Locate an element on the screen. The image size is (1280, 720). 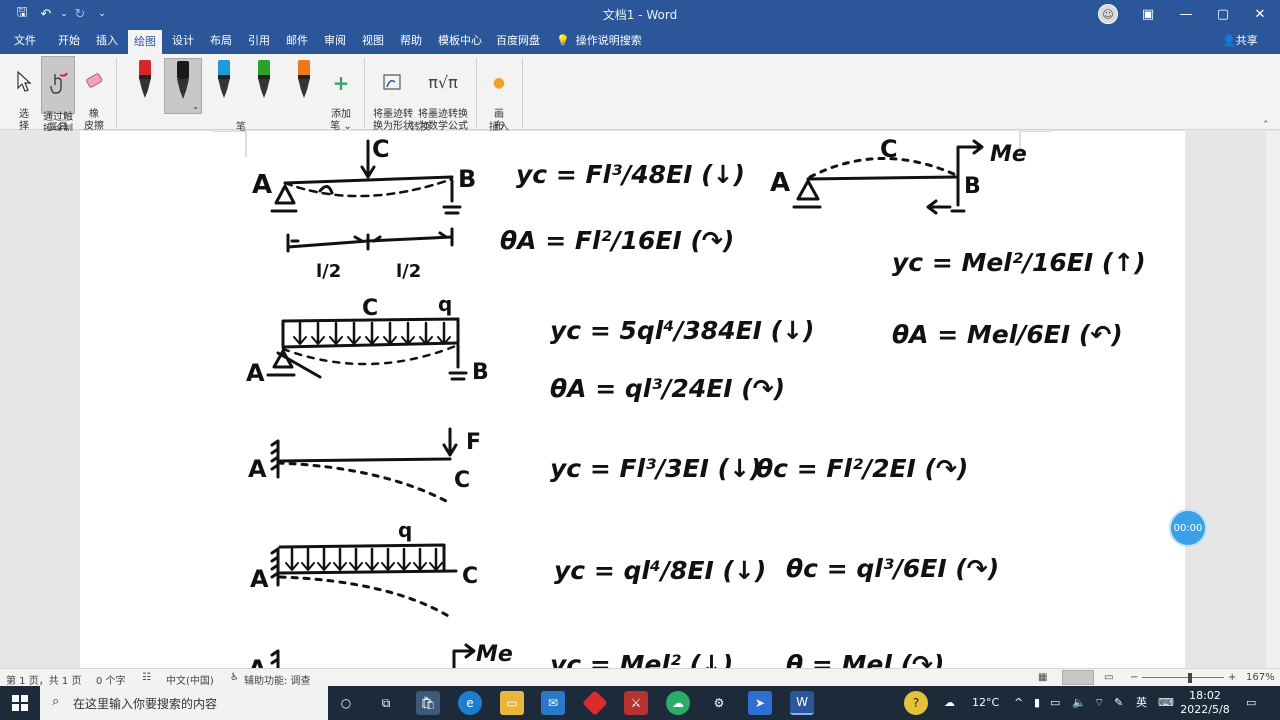
taskbar-search-box: ⌕ 在这里输入你要搜索的内容 is located at coordinates (184, 703).